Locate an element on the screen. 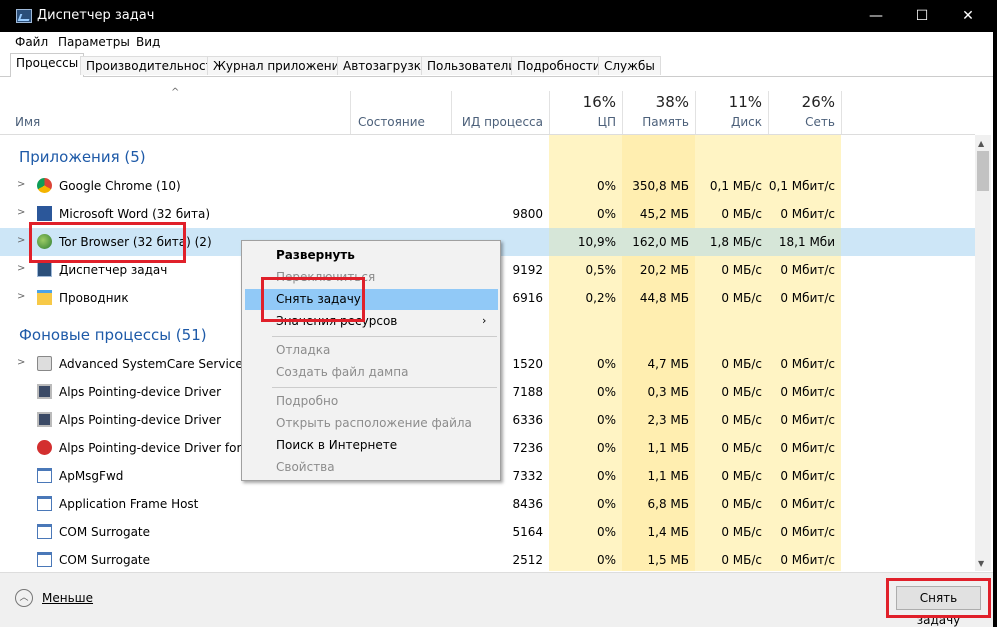  process-net: 0,1 Мбит/с is located at coordinates (801, 186).